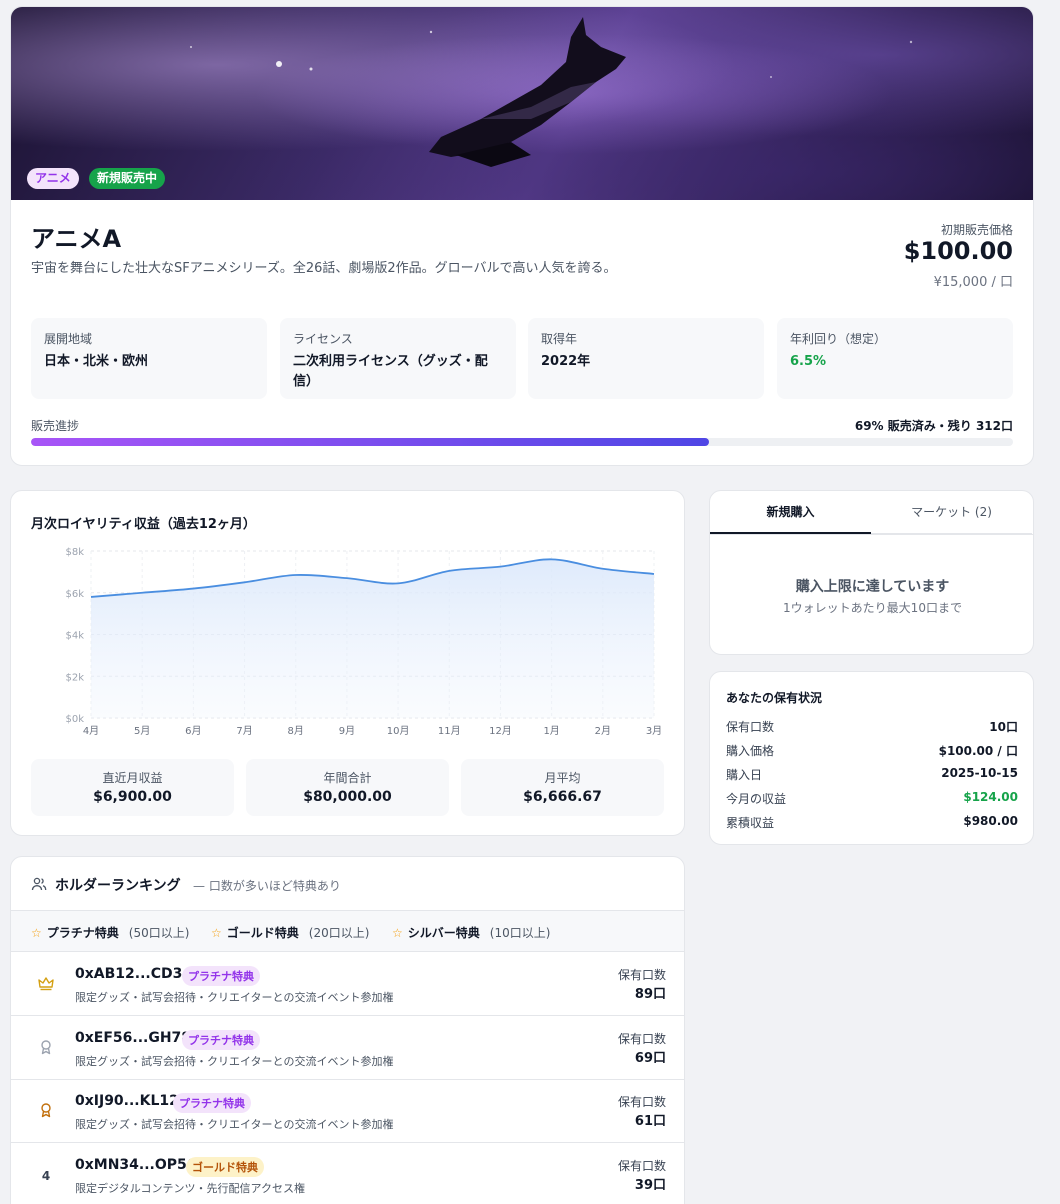 This screenshot has width=1060, height=1204. Describe the element at coordinates (990, 821) in the screenshot. I see `holdings-value: $980.00` at that location.